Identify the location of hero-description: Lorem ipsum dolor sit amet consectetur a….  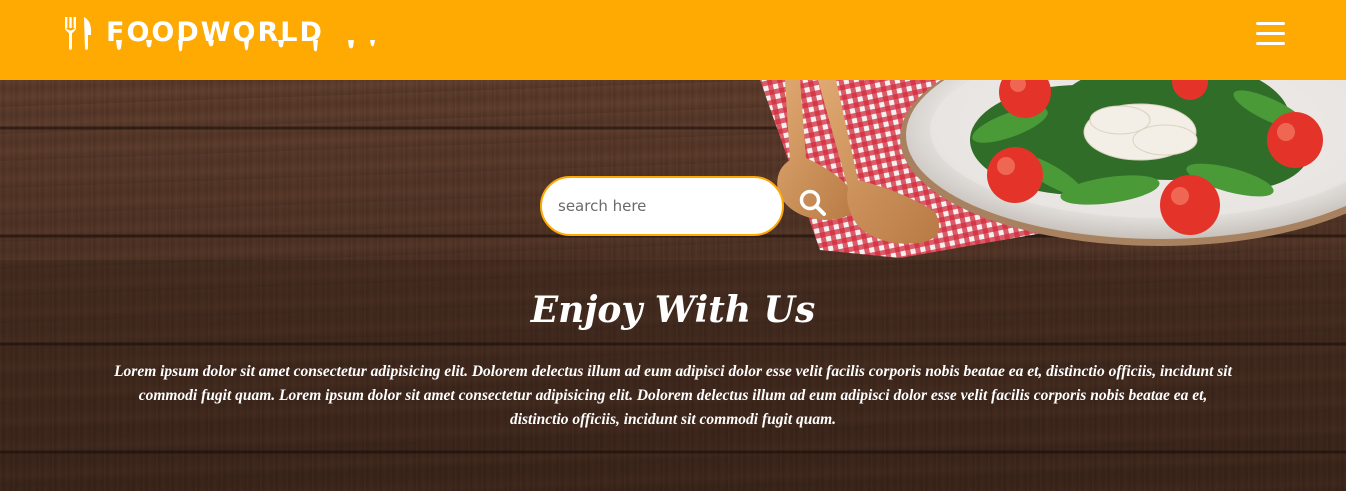
(673, 395).